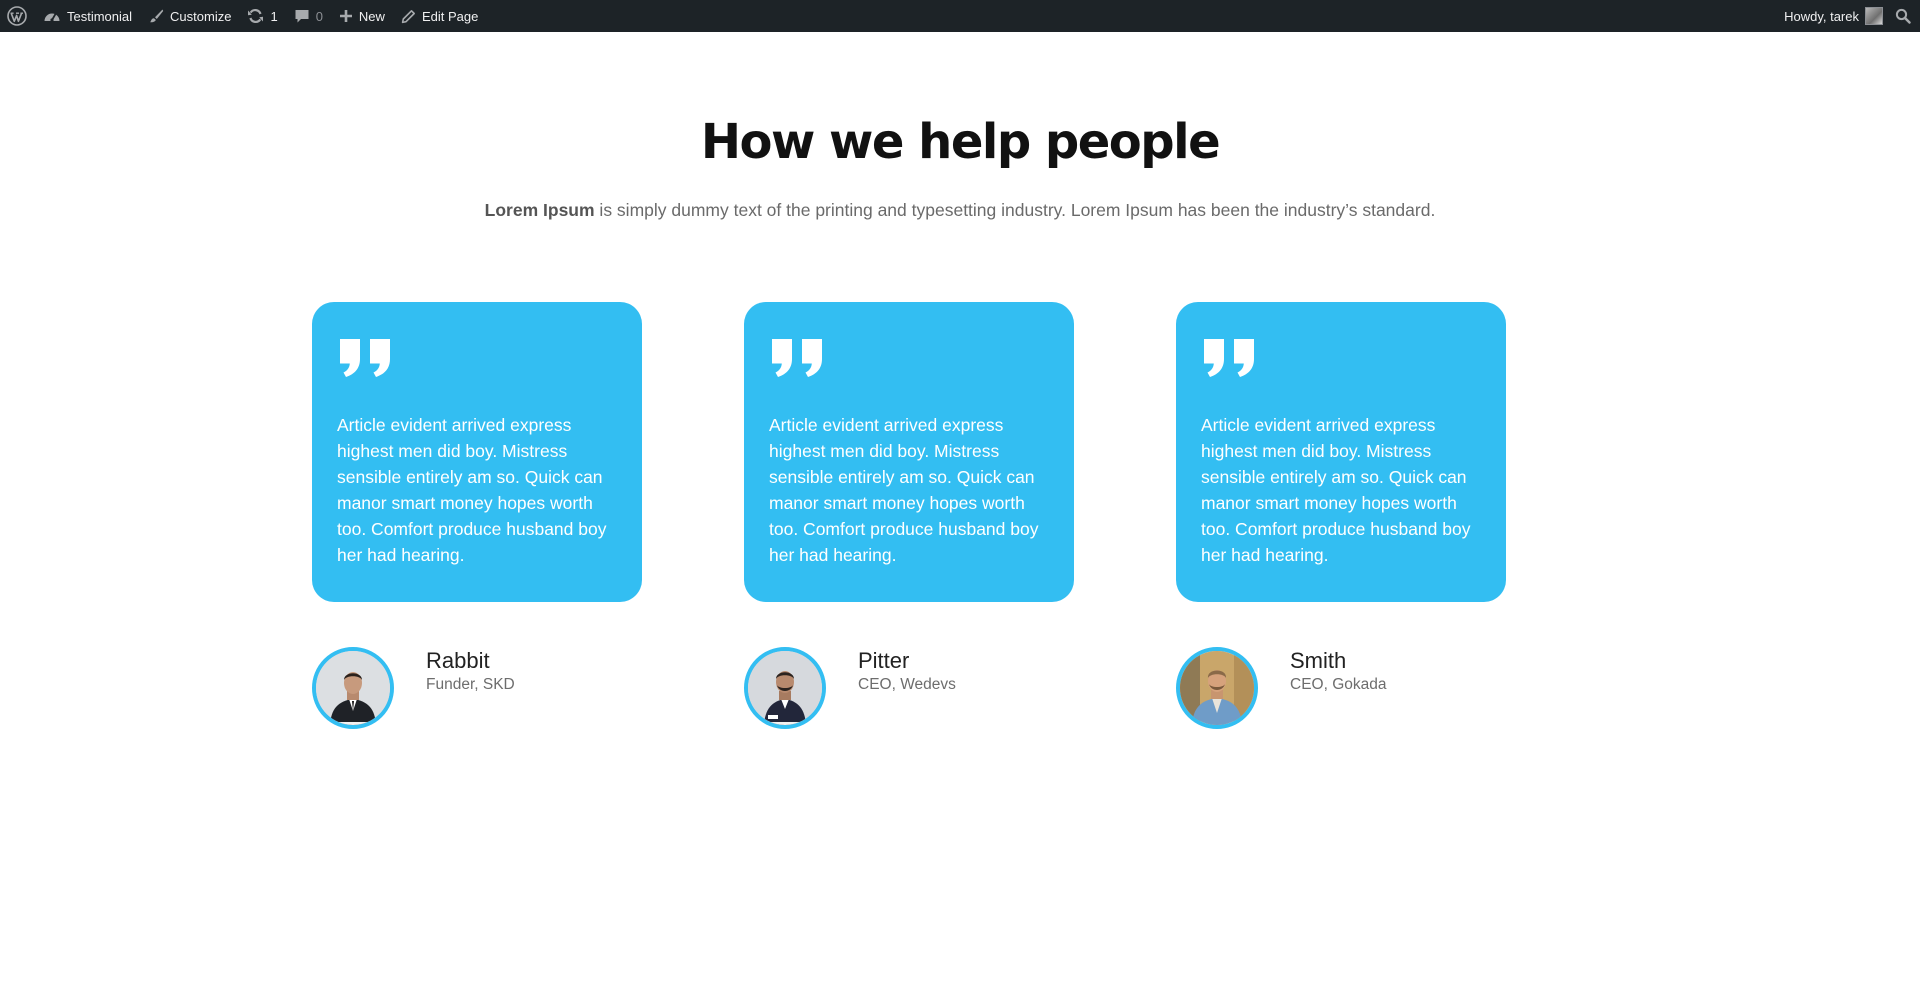 This screenshot has width=1920, height=999. Describe the element at coordinates (450, 16) in the screenshot. I see `edit-page-label: Edit Page` at that location.